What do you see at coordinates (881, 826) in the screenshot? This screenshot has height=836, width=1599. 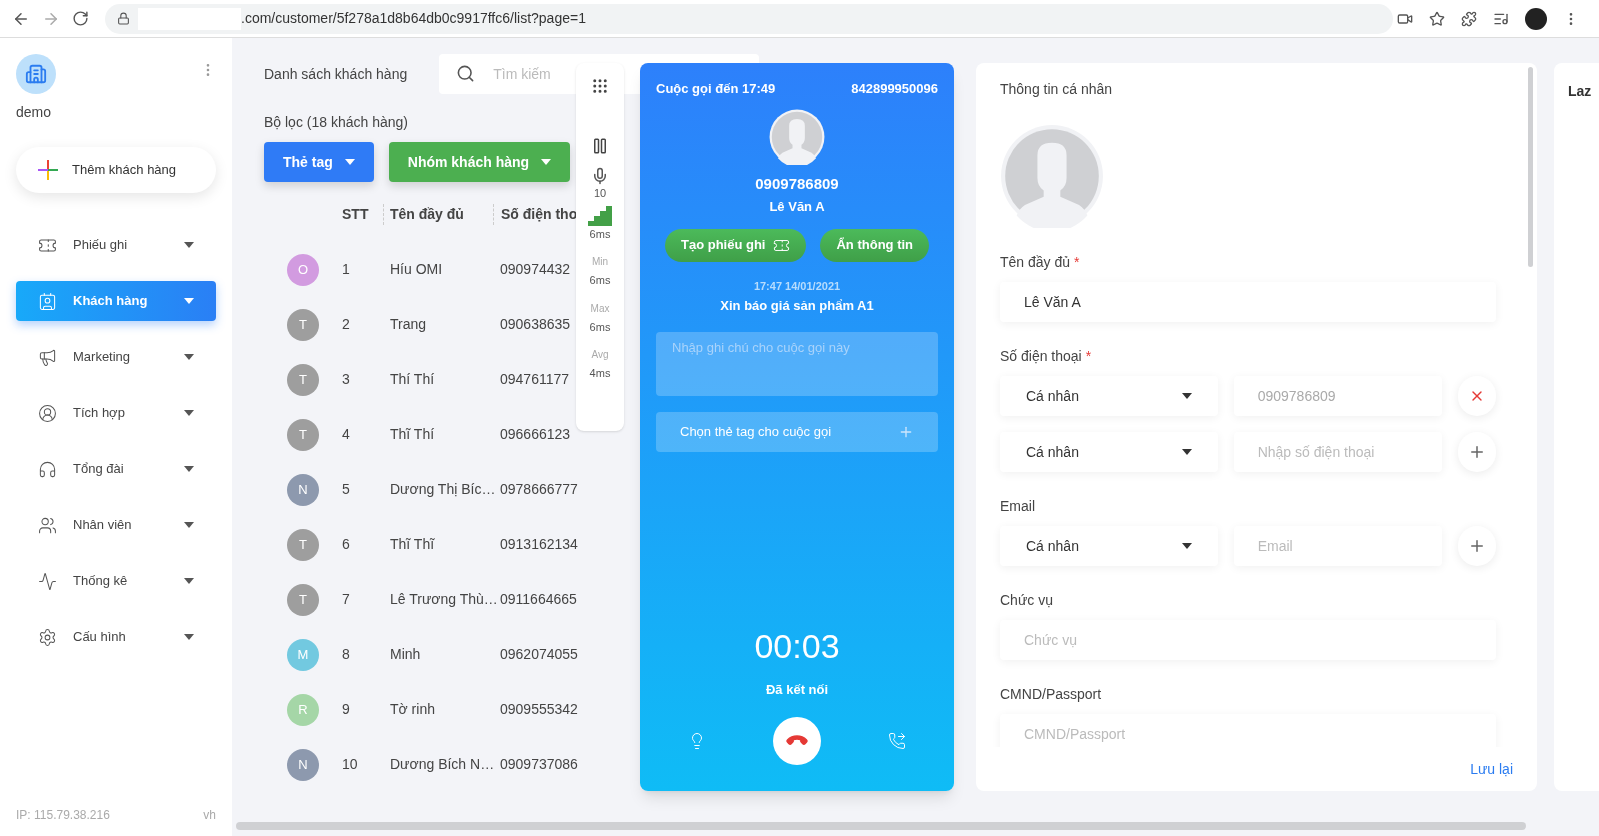 I see `horizontal-scrollbar` at bounding box center [881, 826].